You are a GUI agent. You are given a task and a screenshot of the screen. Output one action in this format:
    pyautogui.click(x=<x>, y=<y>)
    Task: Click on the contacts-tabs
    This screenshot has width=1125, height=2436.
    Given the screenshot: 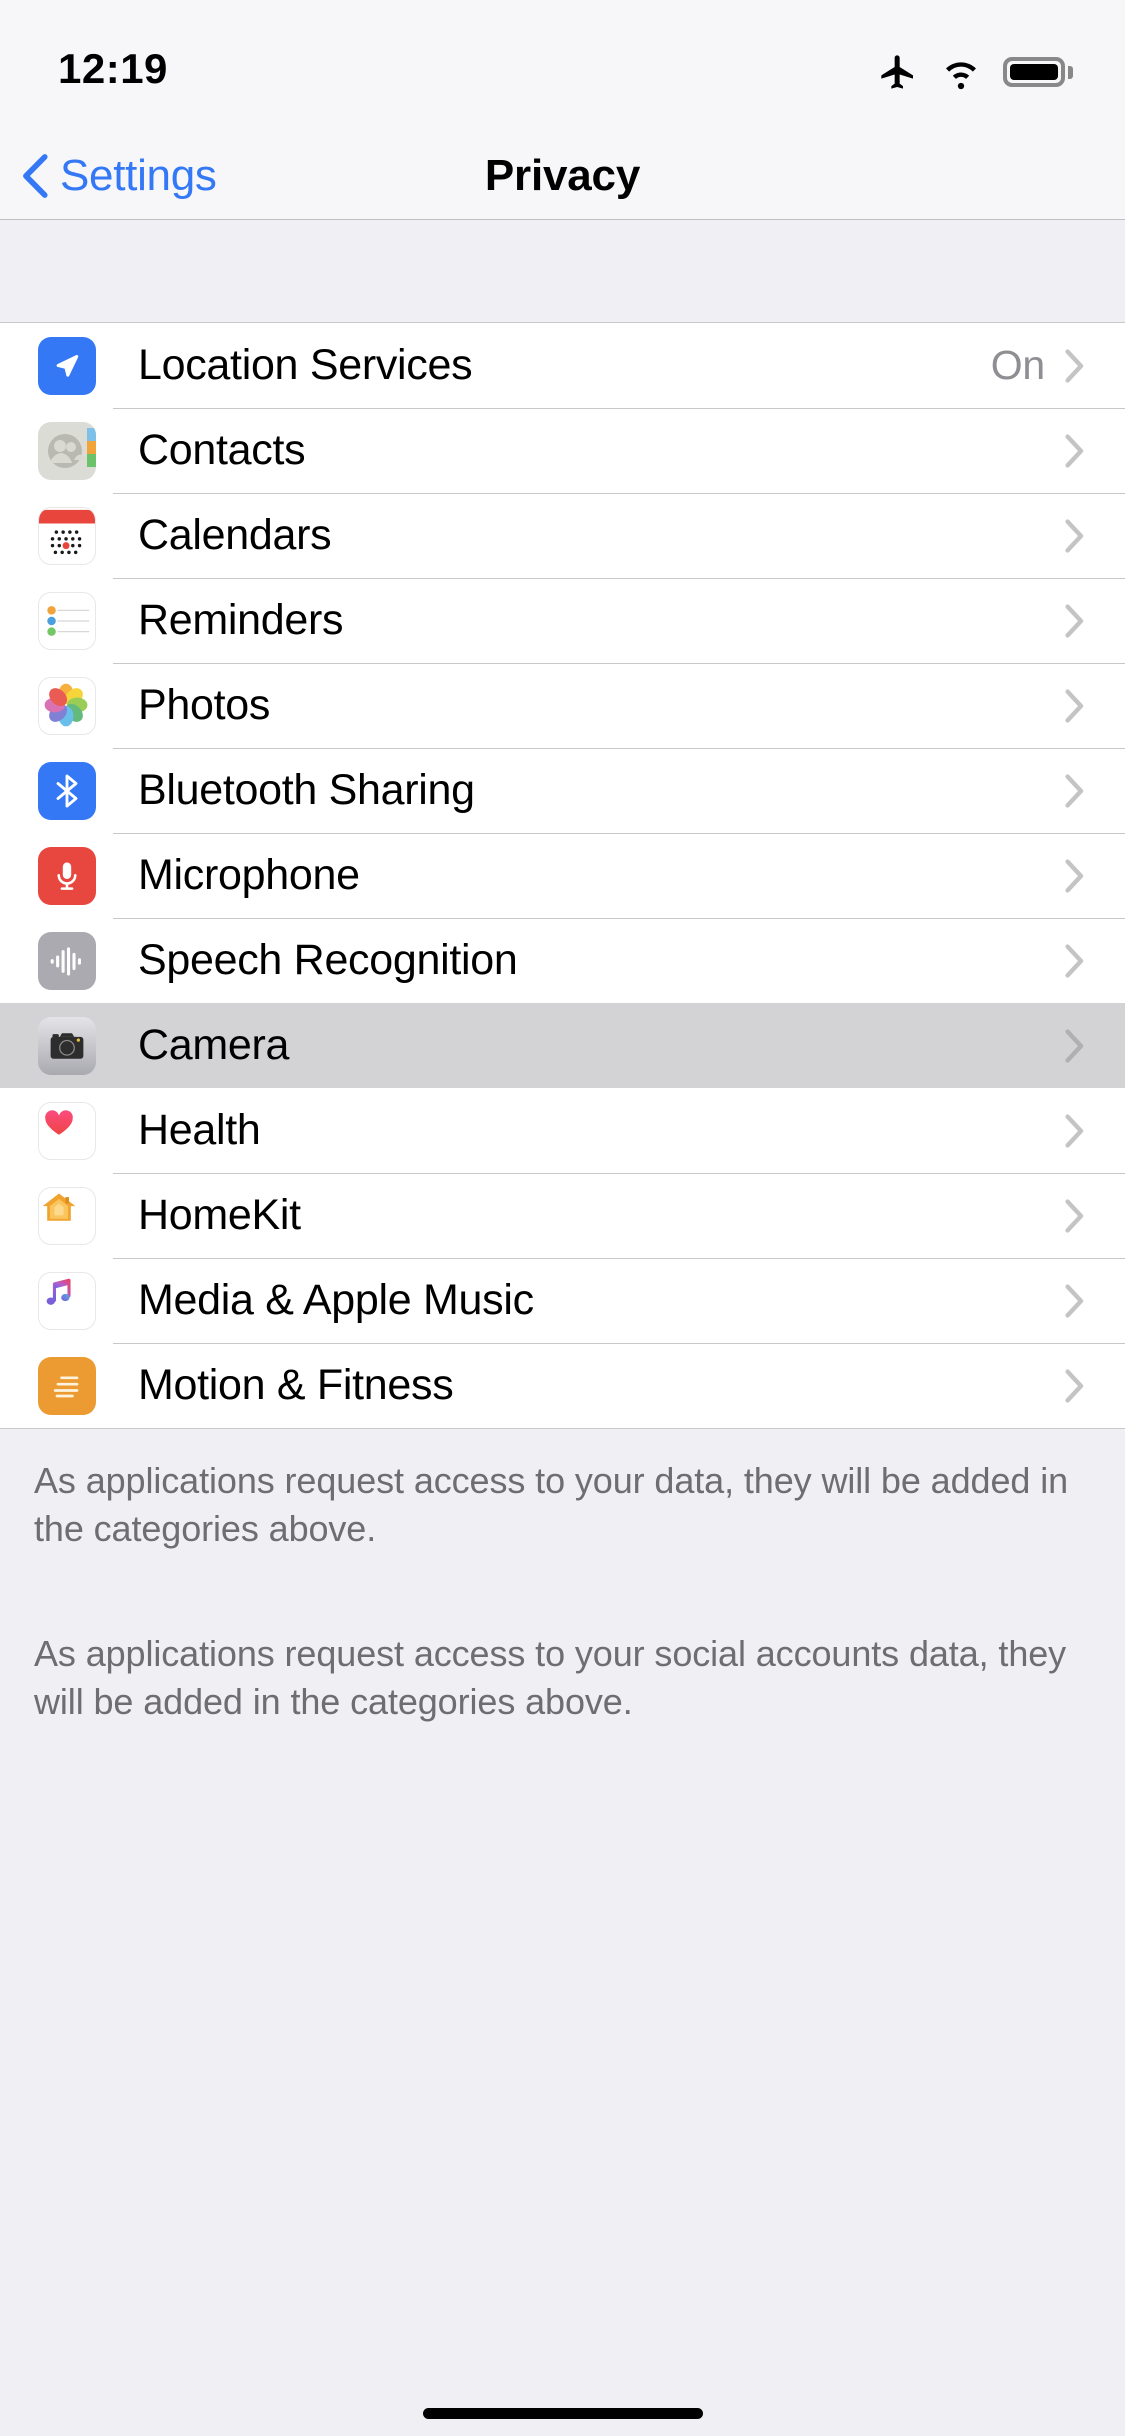 What is the action you would take?
    pyautogui.click(x=91, y=447)
    